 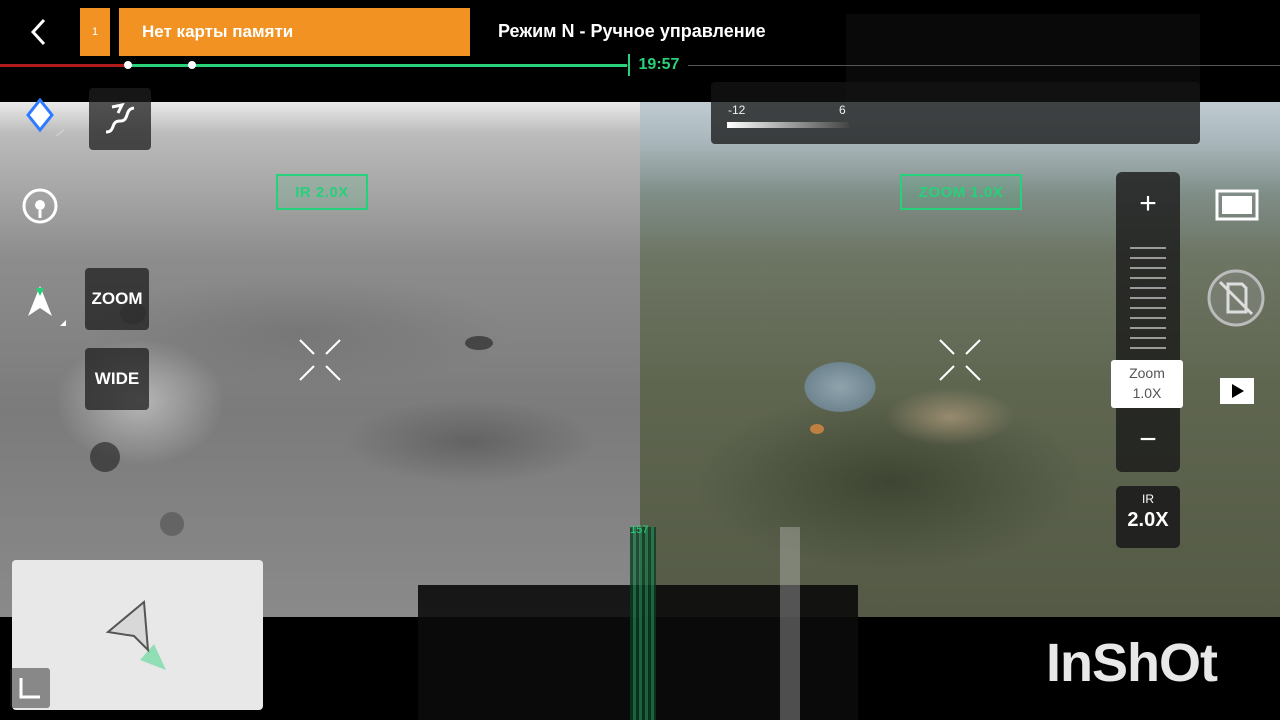 What do you see at coordinates (322, 192) in the screenshot?
I see `ir-zoom-tag: IR 2.0X` at bounding box center [322, 192].